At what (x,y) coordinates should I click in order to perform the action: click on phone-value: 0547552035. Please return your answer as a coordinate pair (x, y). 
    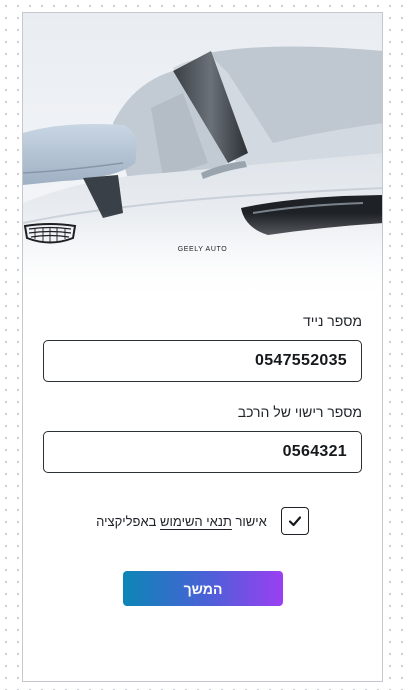
    Looking at the image, I should click on (301, 360).